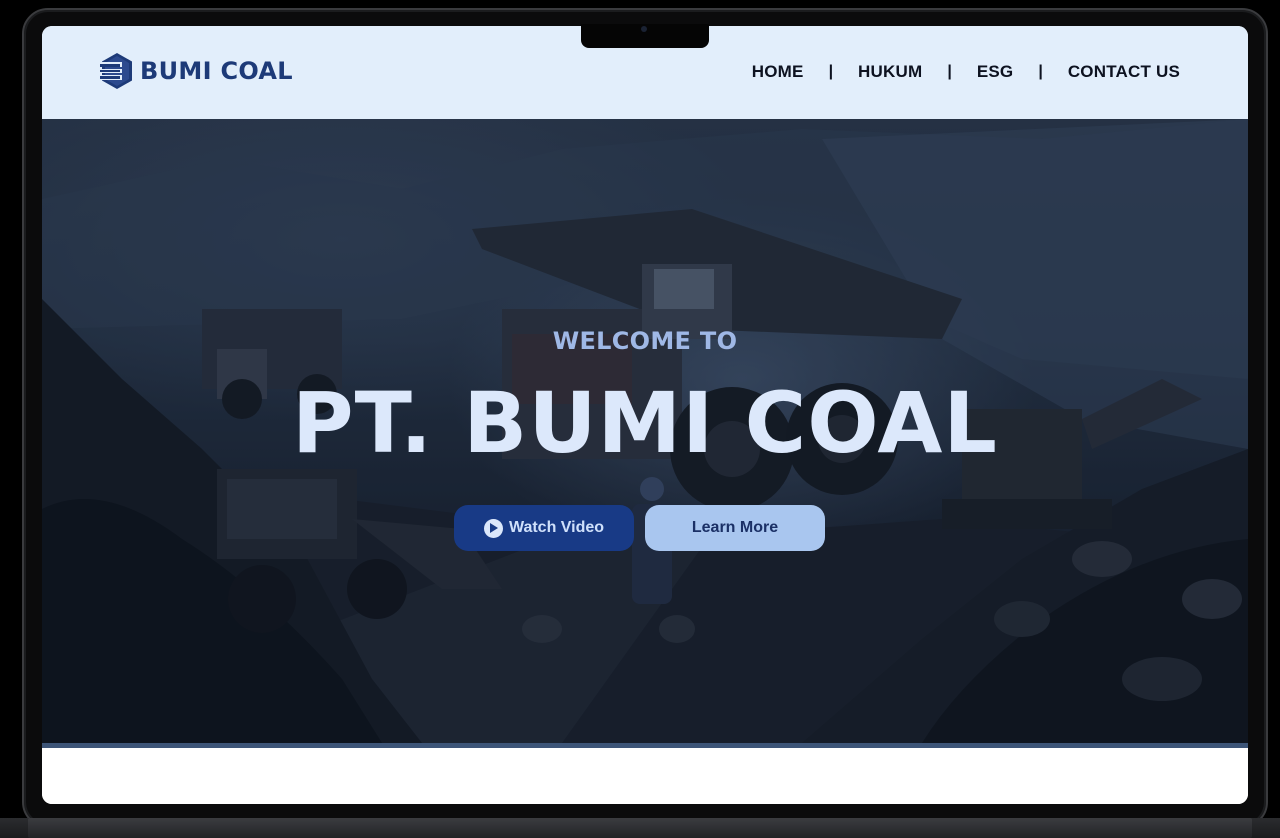 This screenshot has height=838, width=1280. What do you see at coordinates (1124, 72) in the screenshot?
I see `nav-item-contact-us: CONTACT US` at bounding box center [1124, 72].